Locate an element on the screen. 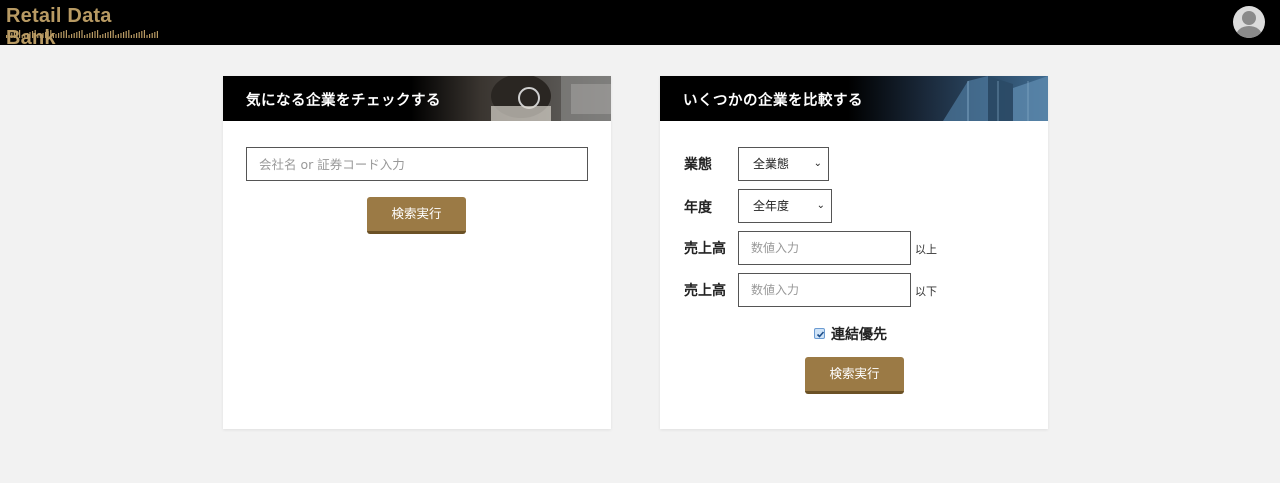  consolidated-checkbox is located at coordinates (819, 333).